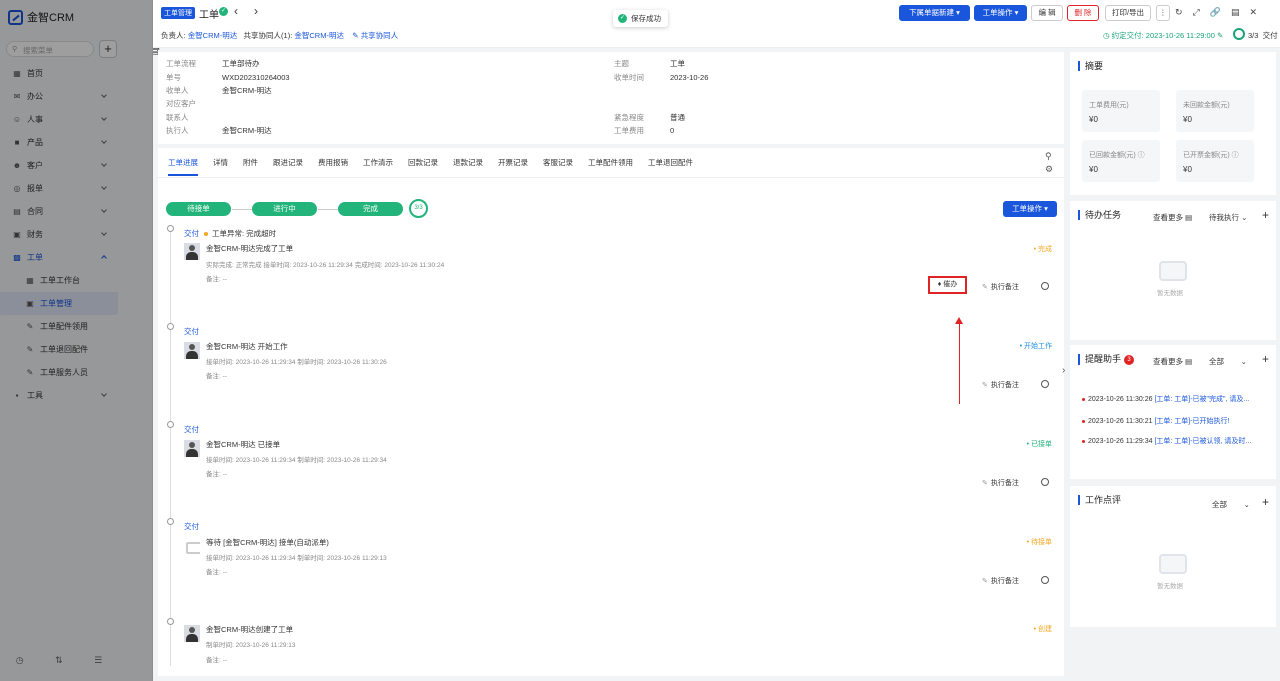 The height and width of the screenshot is (681, 1280). Describe the element at coordinates (670, 166) in the screenshot. I see `tab-parts-return: 工单退回配件` at that location.